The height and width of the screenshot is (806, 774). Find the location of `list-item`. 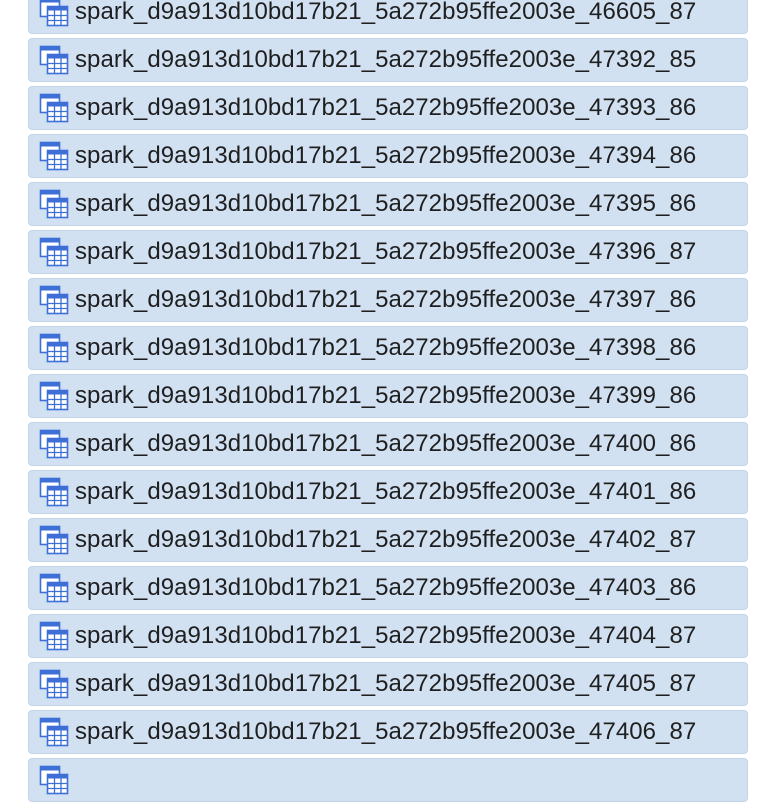

list-item is located at coordinates (388, 780).